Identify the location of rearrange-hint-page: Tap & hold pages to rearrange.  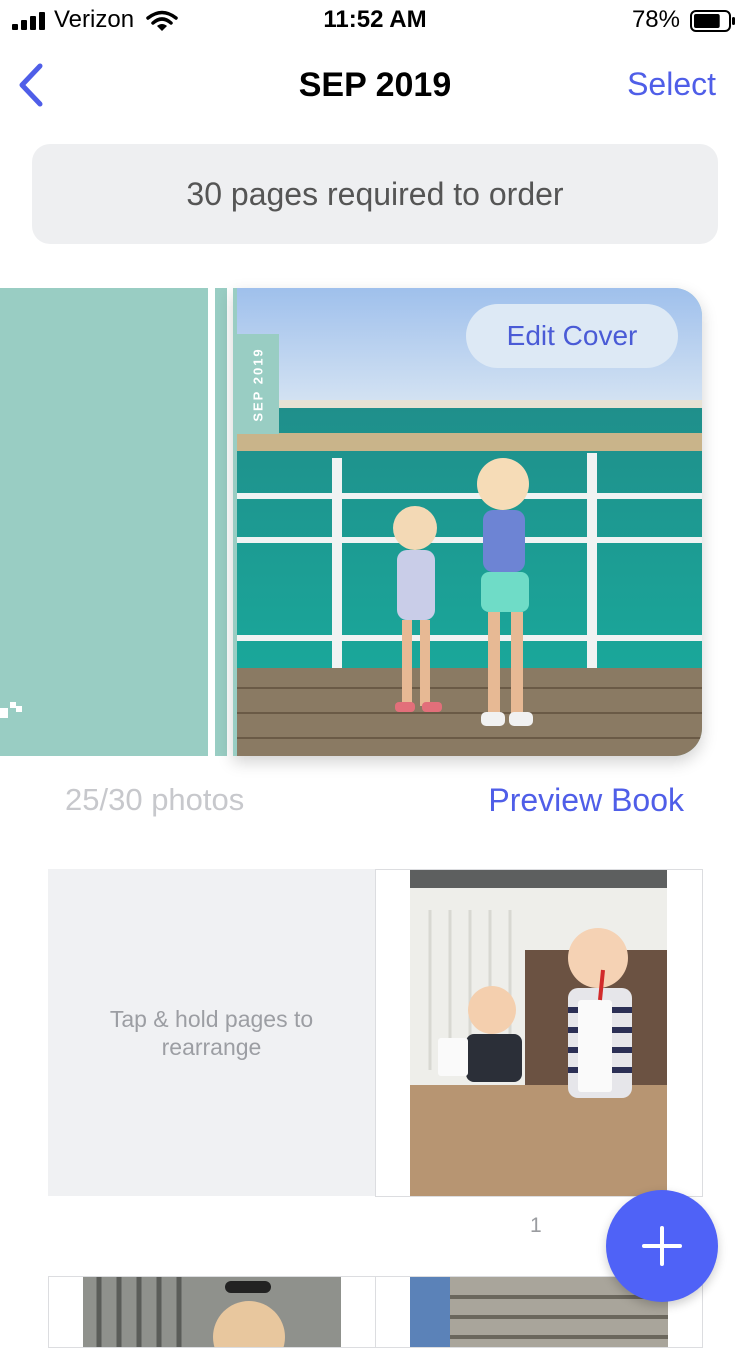
(211, 1032).